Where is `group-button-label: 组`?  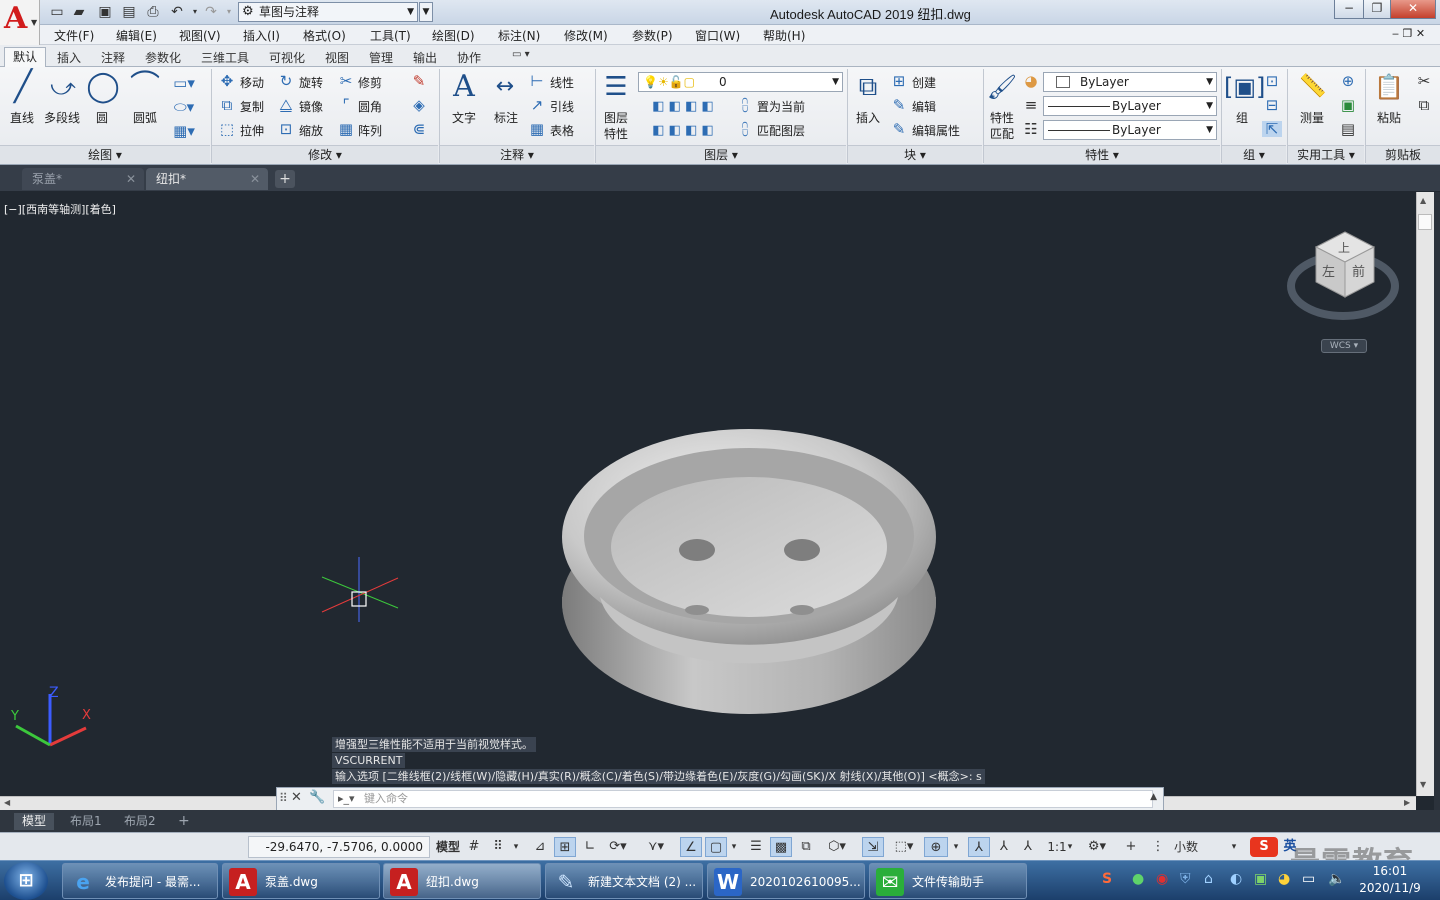 group-button-label: 组 is located at coordinates (1242, 117).